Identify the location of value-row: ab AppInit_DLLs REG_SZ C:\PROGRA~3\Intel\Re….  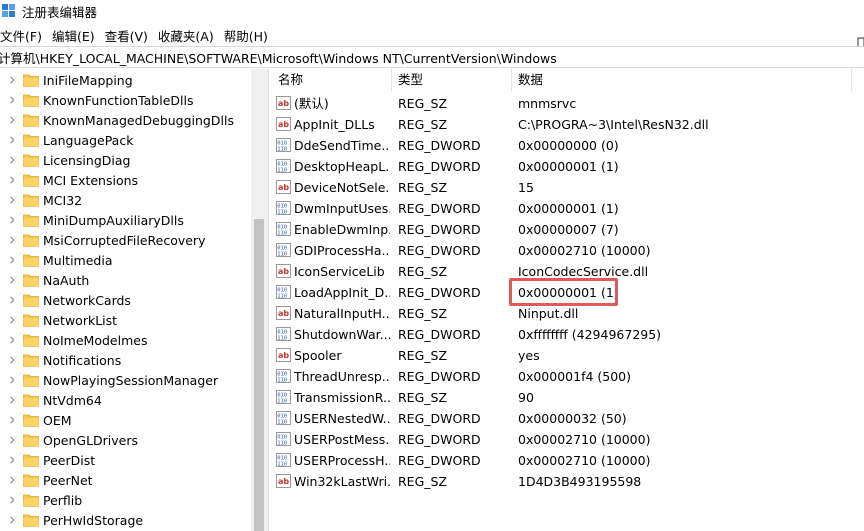
(568, 124).